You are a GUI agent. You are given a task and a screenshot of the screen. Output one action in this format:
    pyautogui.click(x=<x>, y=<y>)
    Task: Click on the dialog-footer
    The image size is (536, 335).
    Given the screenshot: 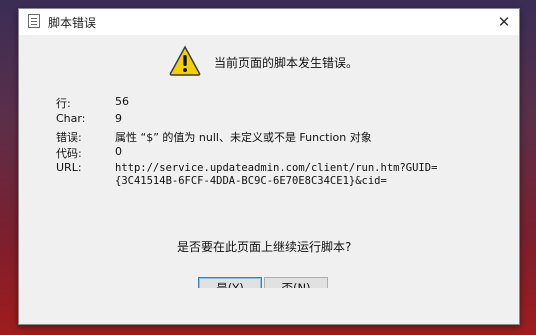 What is the action you would take?
    pyautogui.click(x=269, y=306)
    